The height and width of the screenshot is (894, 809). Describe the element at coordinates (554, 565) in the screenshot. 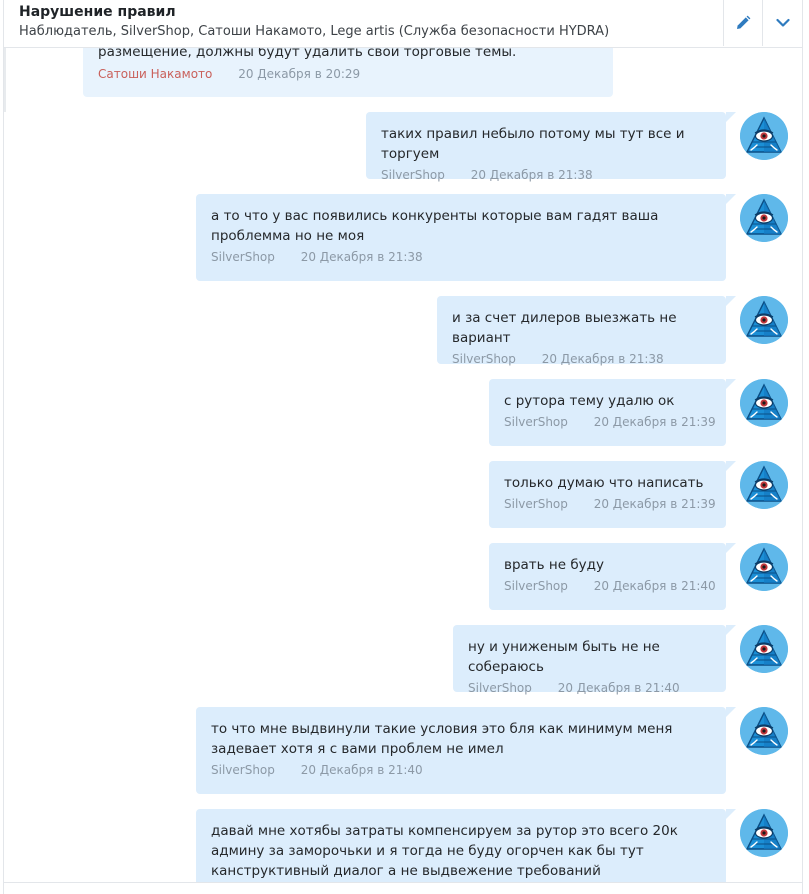

I see `message-text: врать не буду` at that location.